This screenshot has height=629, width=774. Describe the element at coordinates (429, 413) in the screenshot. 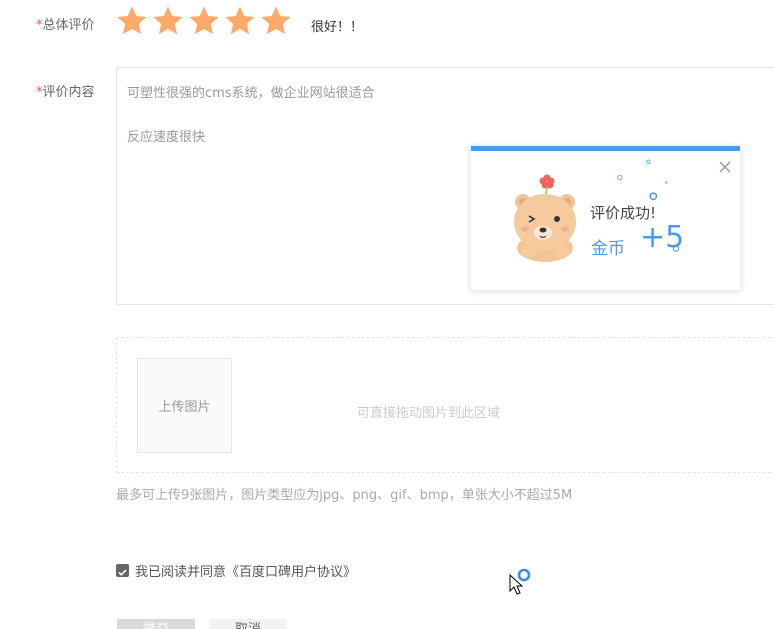

I see `drop-hint: 可直接拖动图片到此区域` at that location.